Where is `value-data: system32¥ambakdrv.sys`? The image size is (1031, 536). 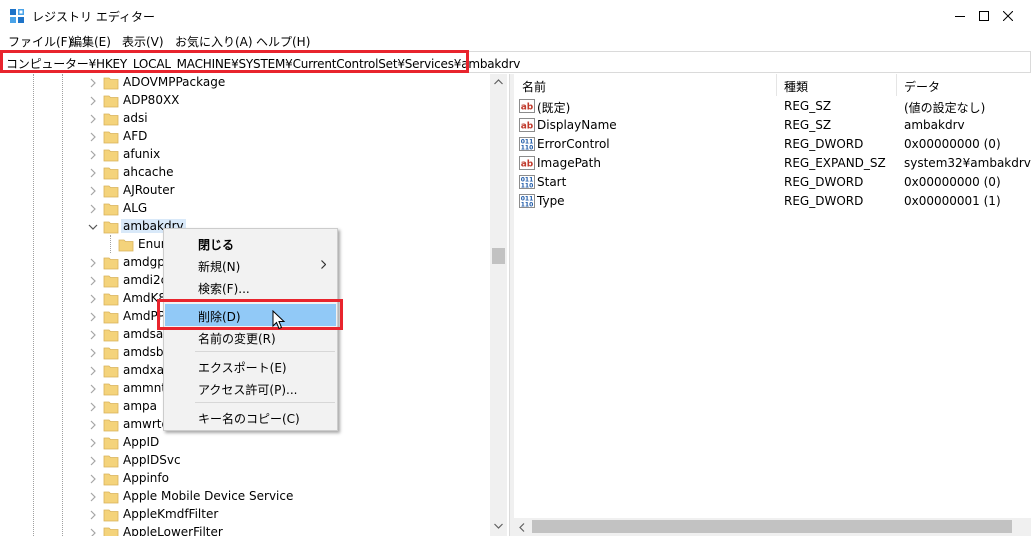 value-data: system32¥ambakdrv.sys is located at coordinates (967, 163).